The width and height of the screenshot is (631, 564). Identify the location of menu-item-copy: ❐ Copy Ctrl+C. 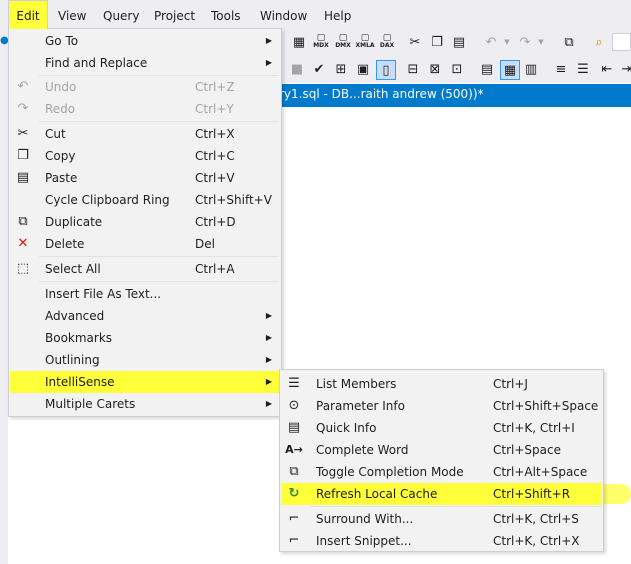
(145, 156).